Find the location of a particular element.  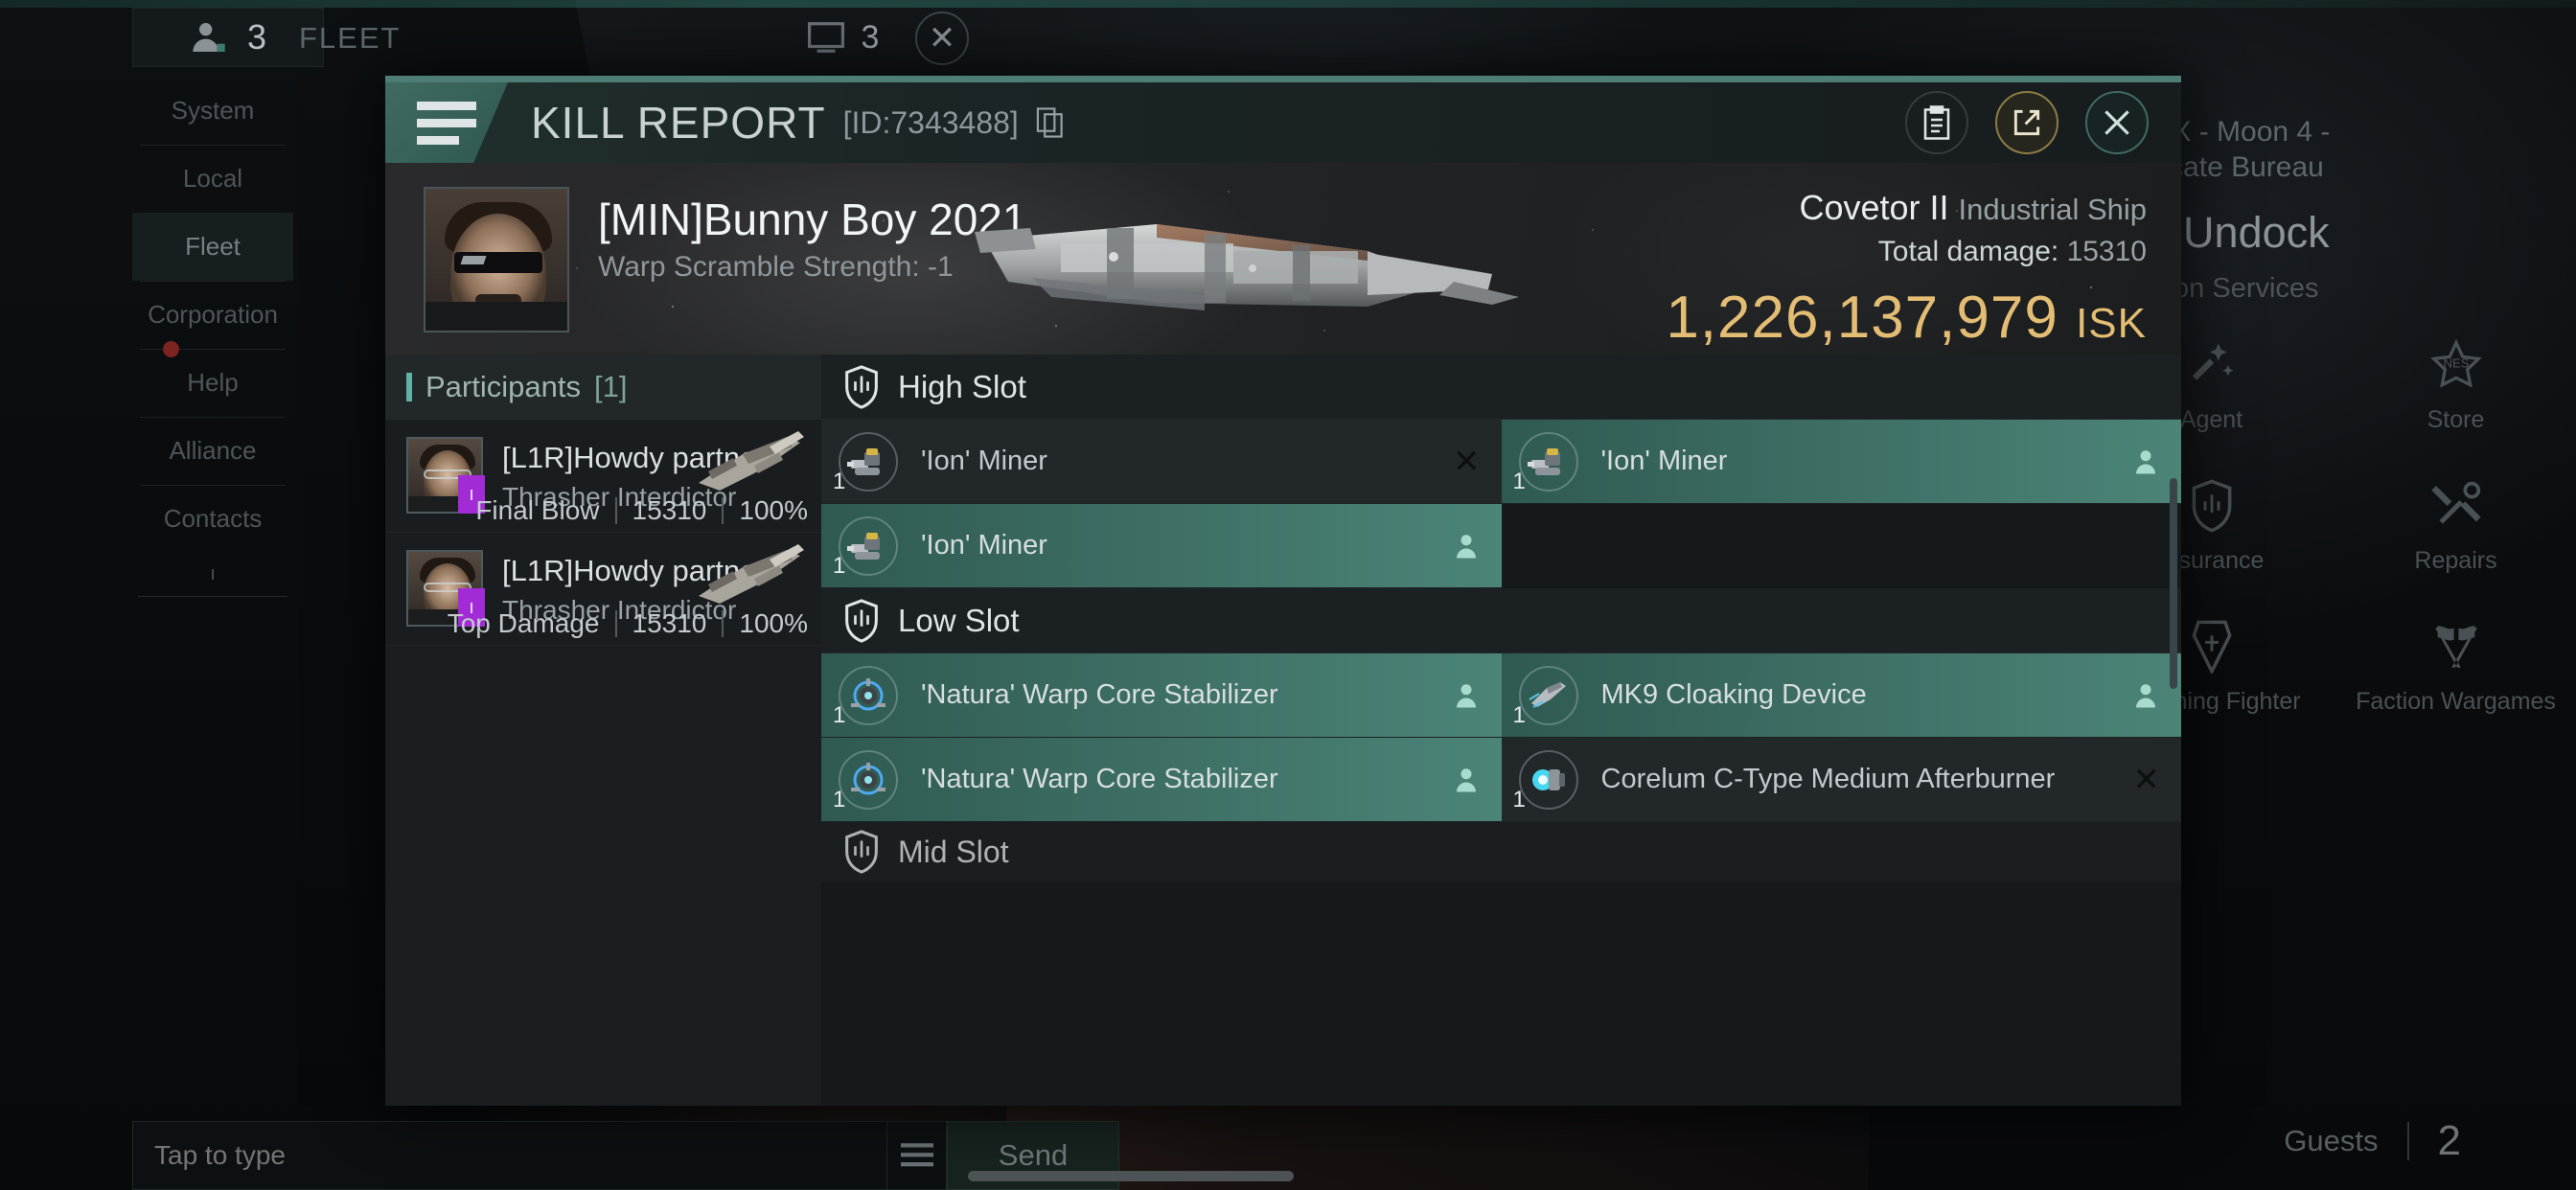

victim-ship-class: Industrial Ship is located at coordinates (2052, 210).